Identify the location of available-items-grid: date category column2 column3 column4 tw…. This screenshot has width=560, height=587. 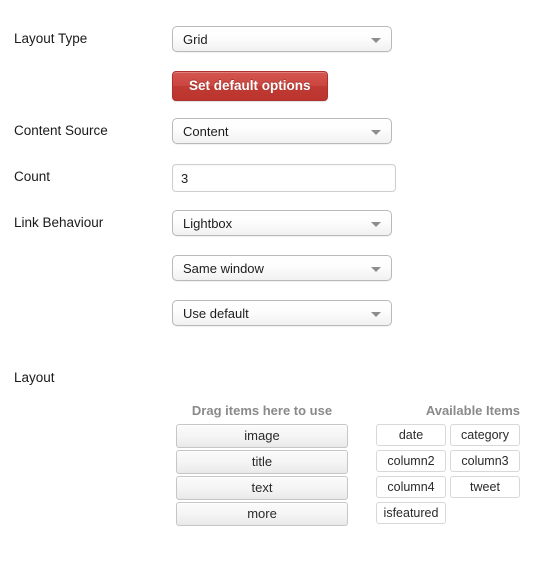
(448, 474).